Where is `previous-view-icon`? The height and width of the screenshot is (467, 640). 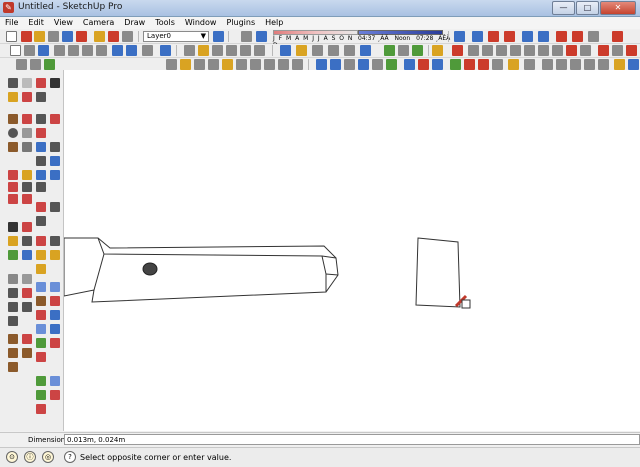
previous-view-icon is located at coordinates (55, 175).